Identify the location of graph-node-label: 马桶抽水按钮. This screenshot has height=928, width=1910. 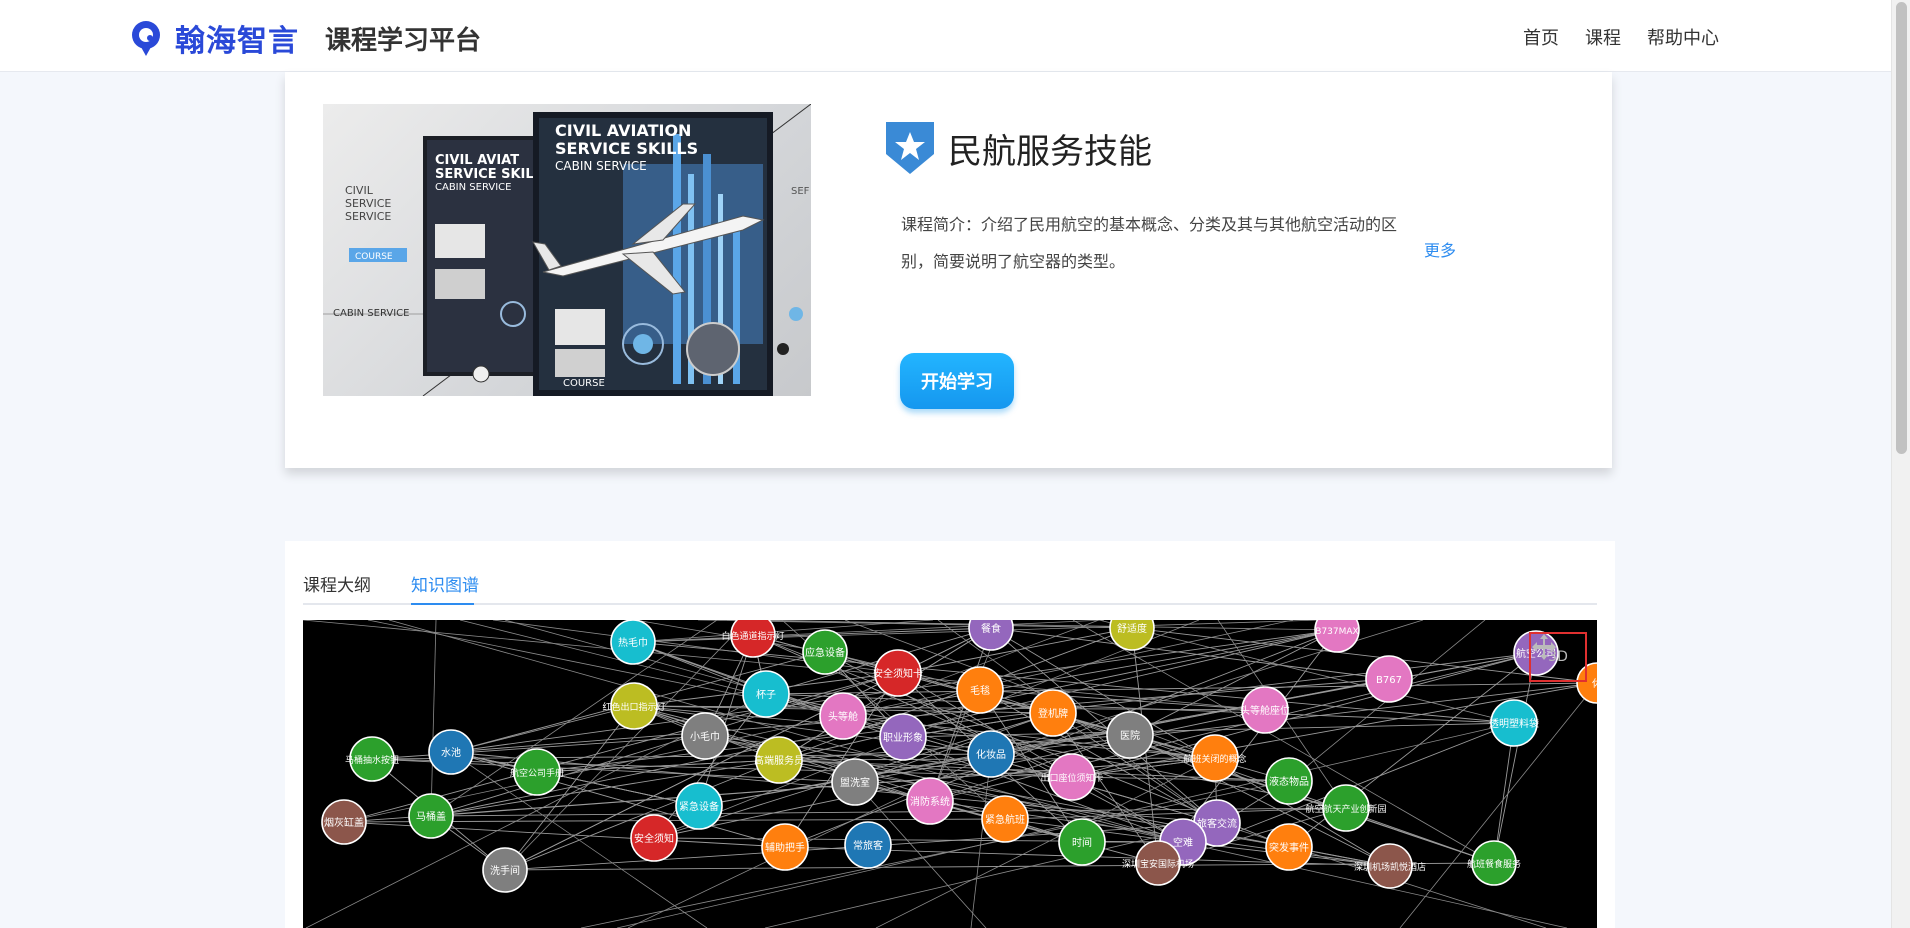
(372, 760).